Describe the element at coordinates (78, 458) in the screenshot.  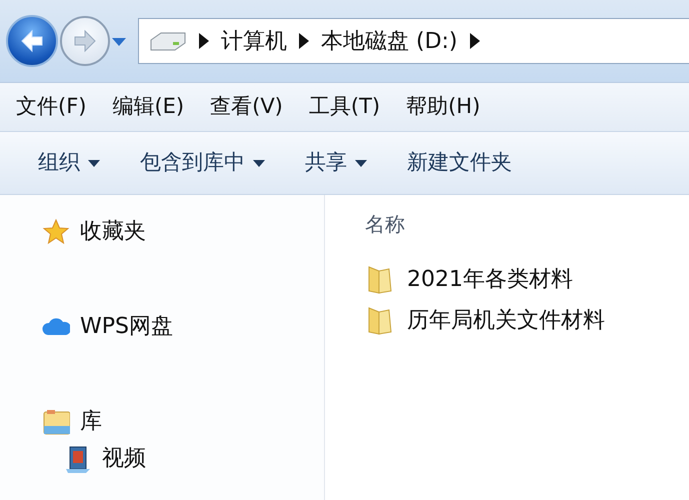
I see `video-library-icon` at that location.